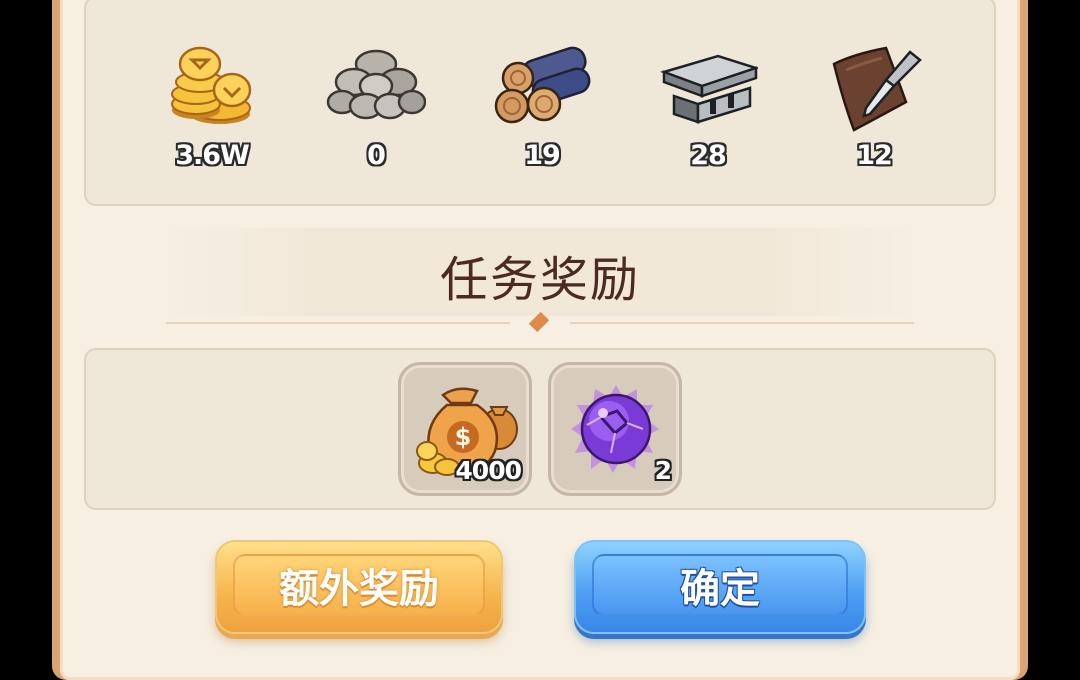 The height and width of the screenshot is (680, 1080). I want to click on leather-icon, so click(877, 89).